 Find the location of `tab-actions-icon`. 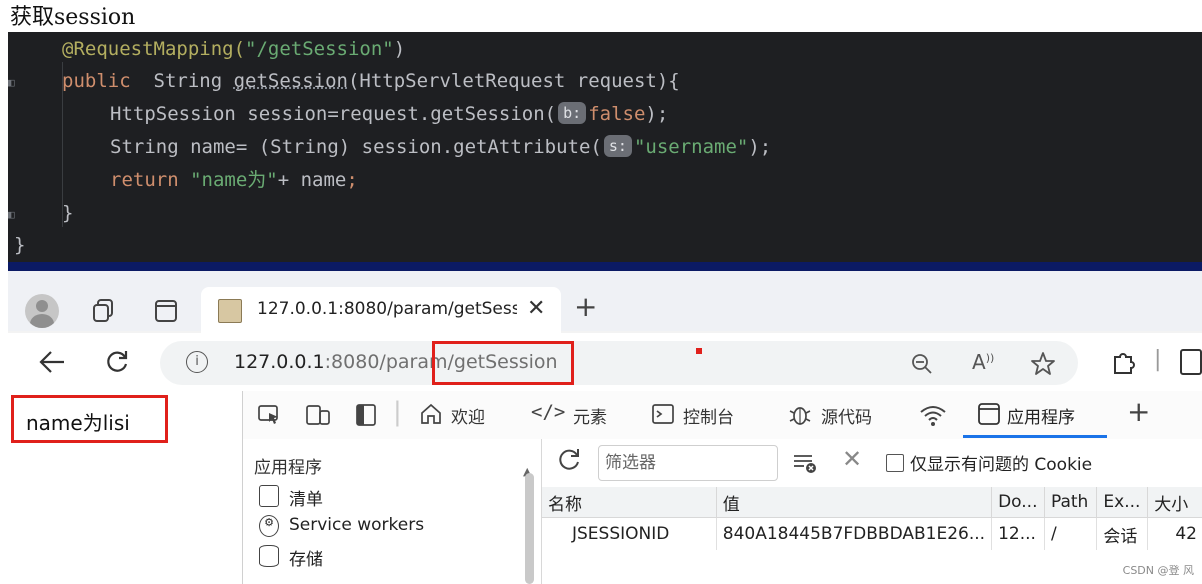

tab-actions-icon is located at coordinates (166, 311).